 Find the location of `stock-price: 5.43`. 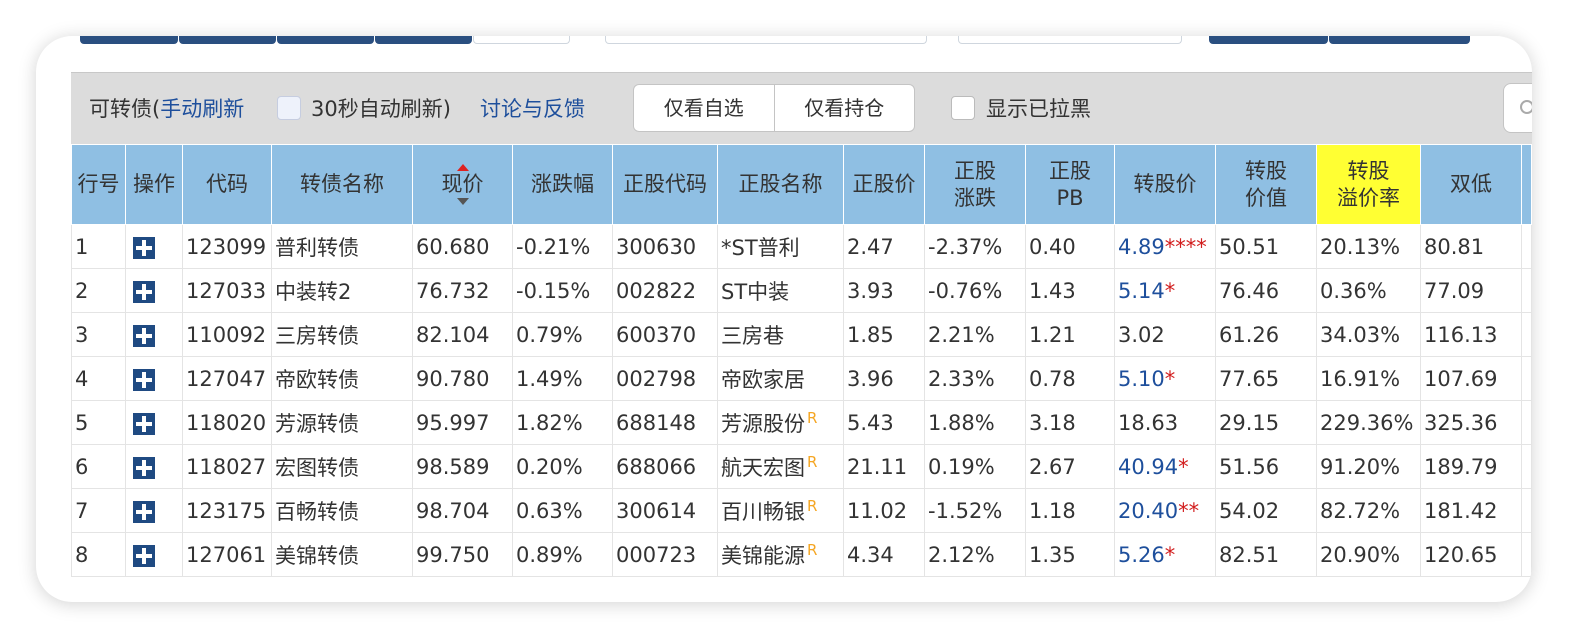

stock-price: 5.43 is located at coordinates (884, 422).